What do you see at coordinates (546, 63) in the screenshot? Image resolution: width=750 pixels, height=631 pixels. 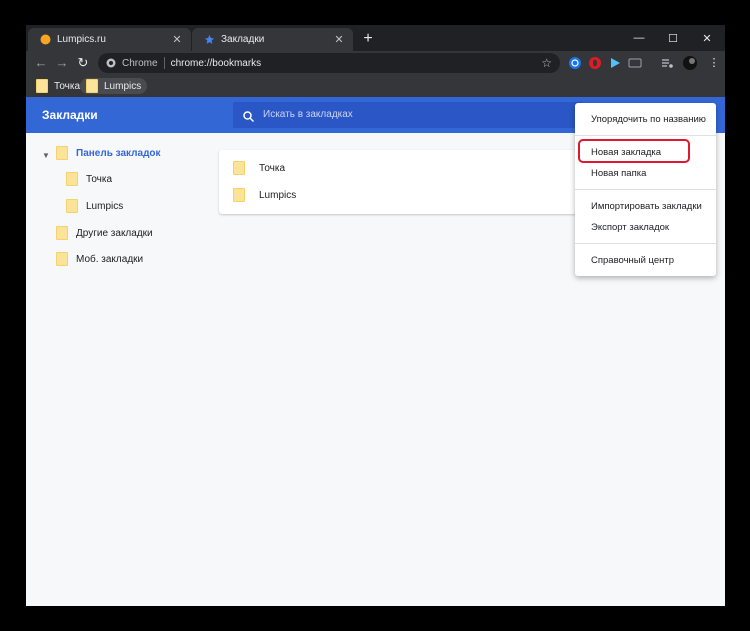 I see `bookmark-star-icon: ☆` at bounding box center [546, 63].